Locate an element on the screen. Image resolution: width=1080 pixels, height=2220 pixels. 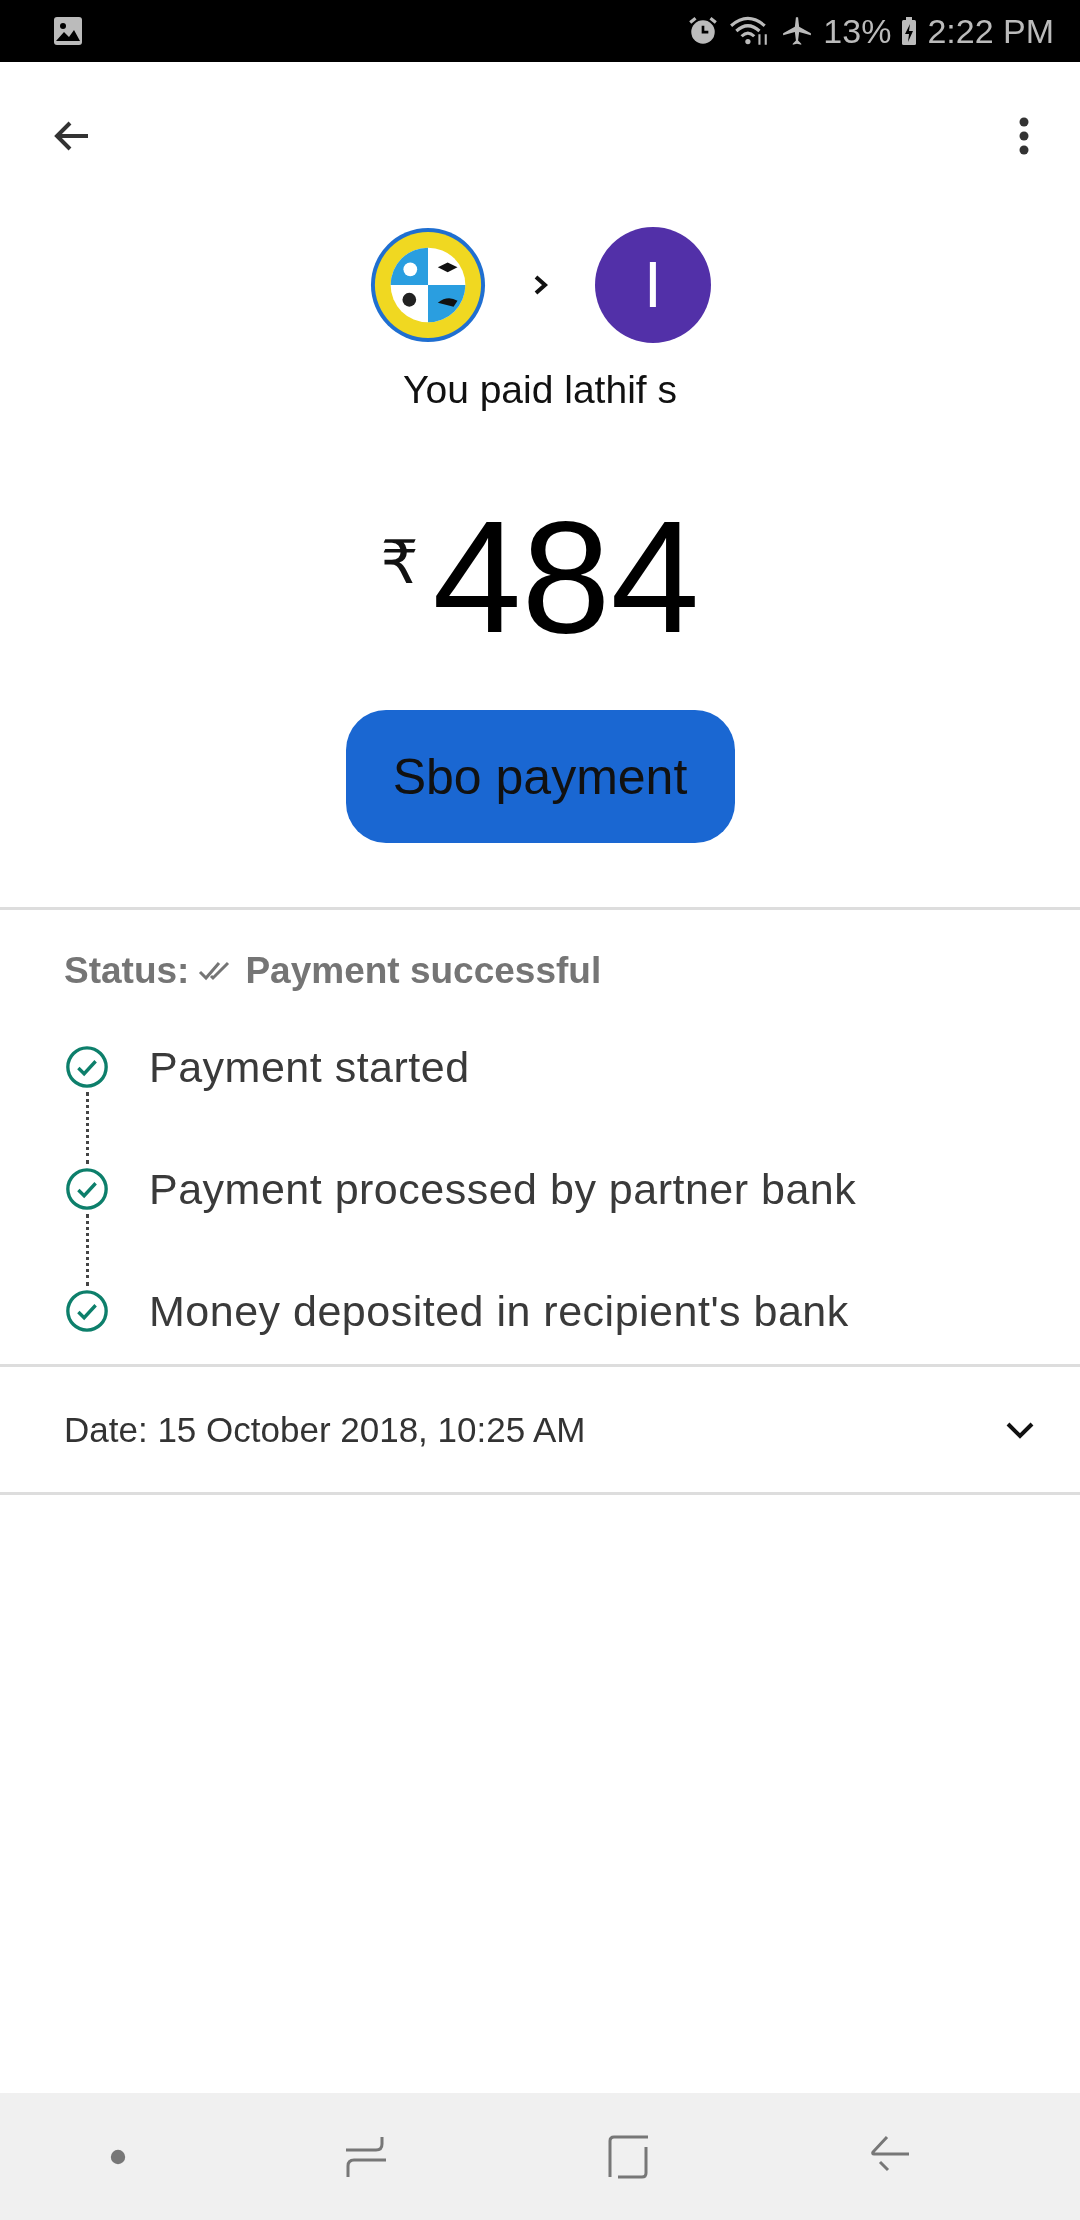
status-label: Status: is located at coordinates (127, 971).